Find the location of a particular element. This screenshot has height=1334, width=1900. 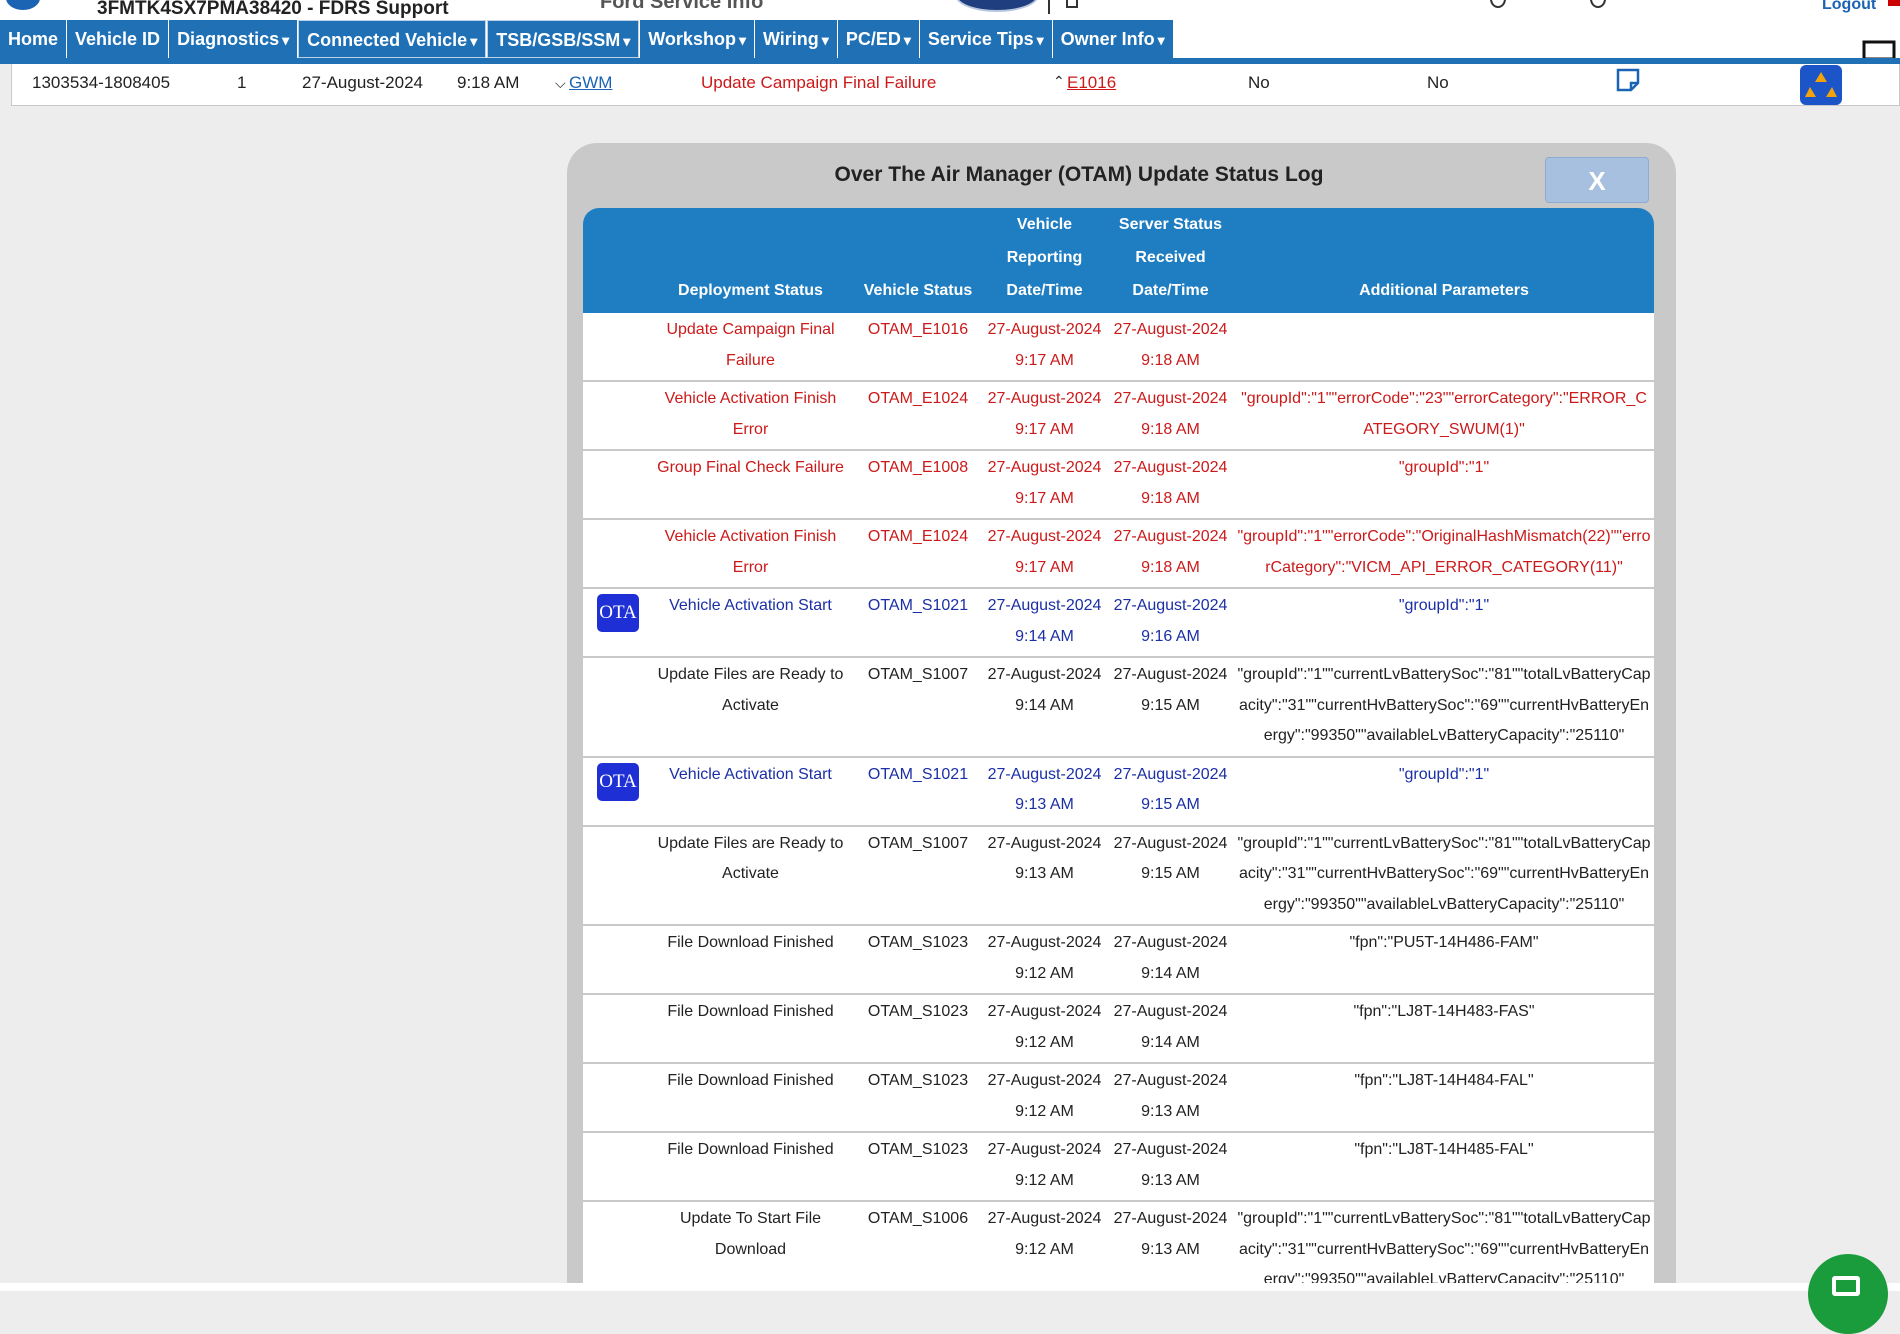

summary-time: 9:18 AM is located at coordinates (488, 82).